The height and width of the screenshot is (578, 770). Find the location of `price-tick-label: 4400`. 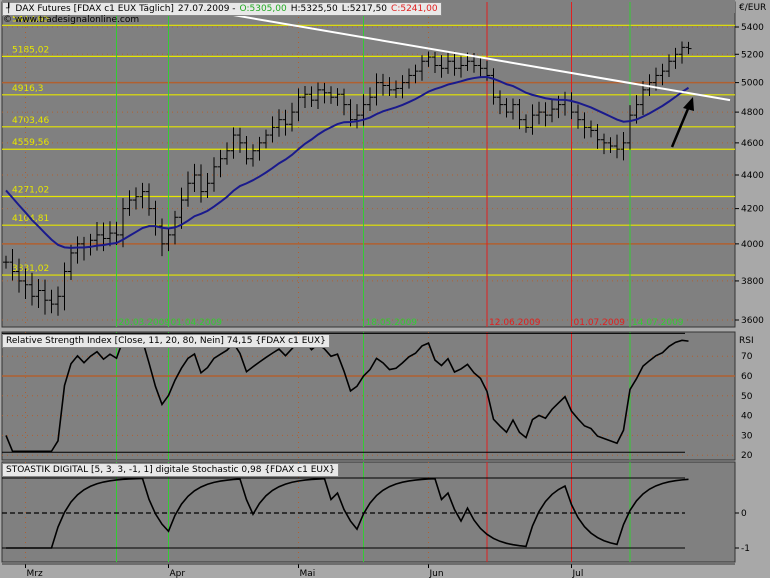

price-tick-label: 4400 is located at coordinates (752, 176).